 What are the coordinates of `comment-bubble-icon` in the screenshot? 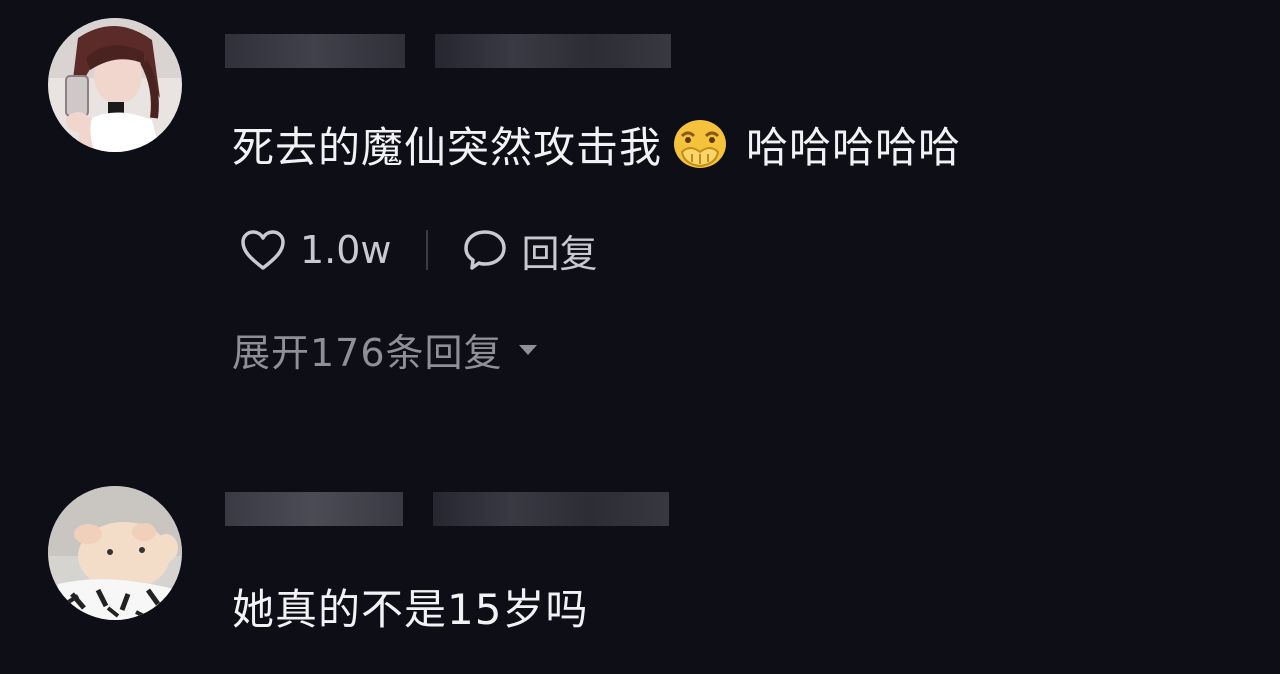 It's located at (484, 250).